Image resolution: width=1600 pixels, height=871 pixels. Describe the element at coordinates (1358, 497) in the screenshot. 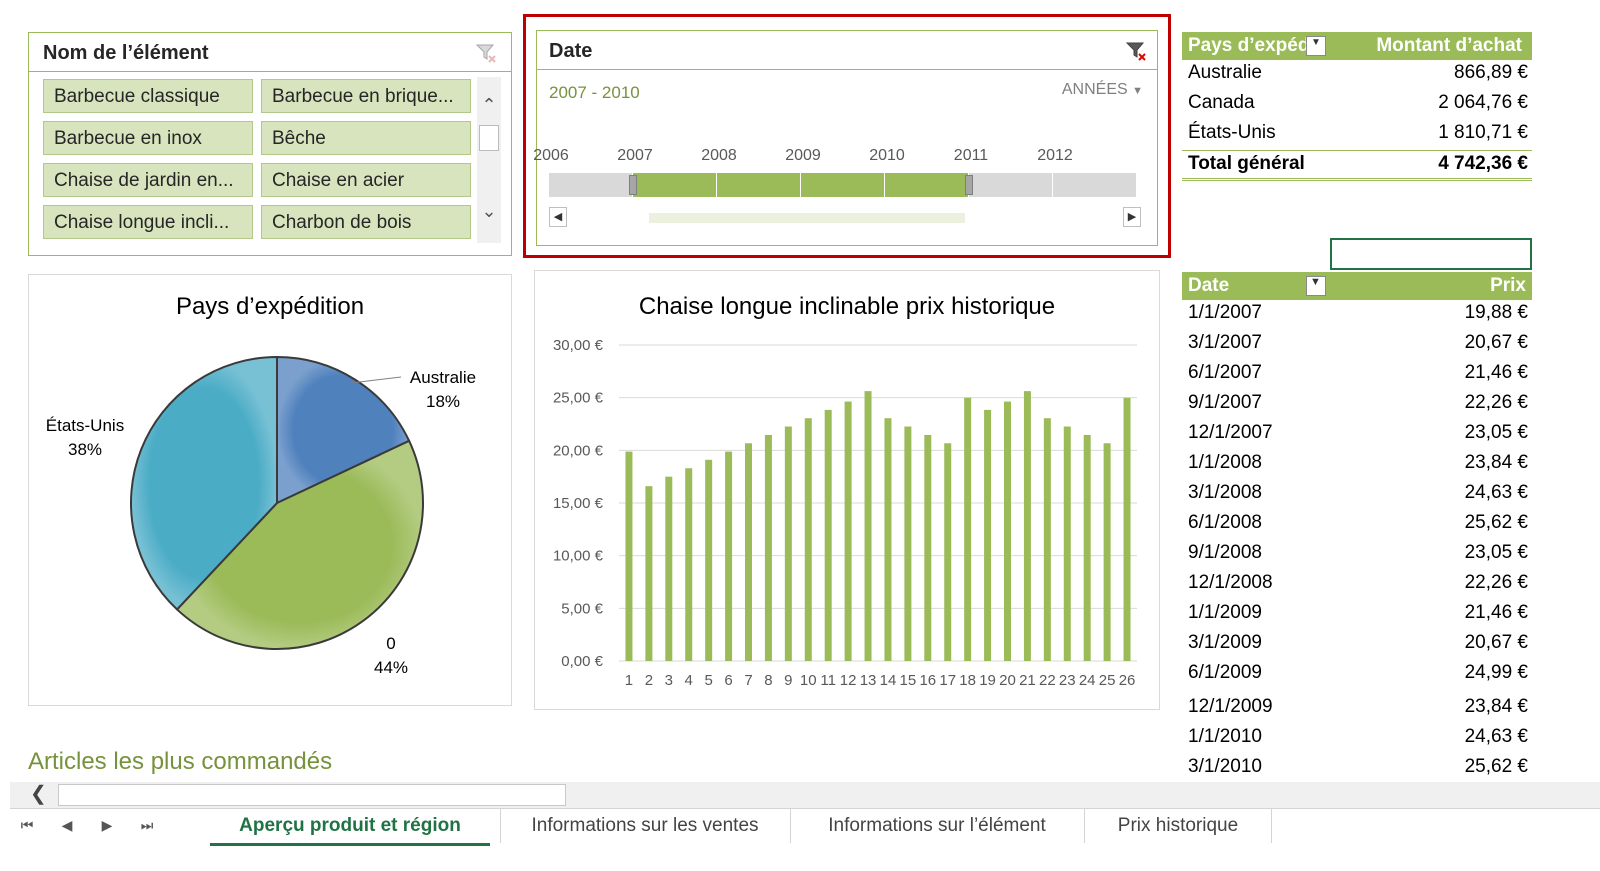

I see `table-row: 3/1/2008 24,63 €` at that location.